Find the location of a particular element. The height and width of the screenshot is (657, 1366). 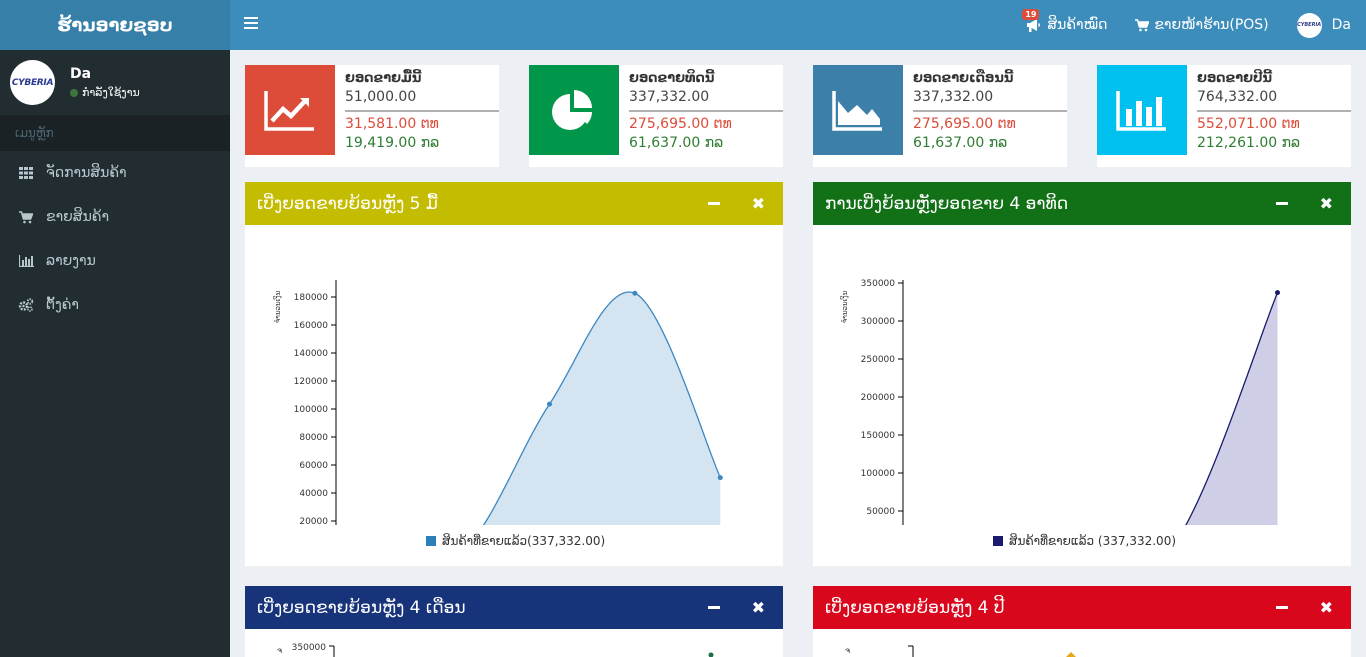

y-tick-label: 160000 is located at coordinates (311, 326).